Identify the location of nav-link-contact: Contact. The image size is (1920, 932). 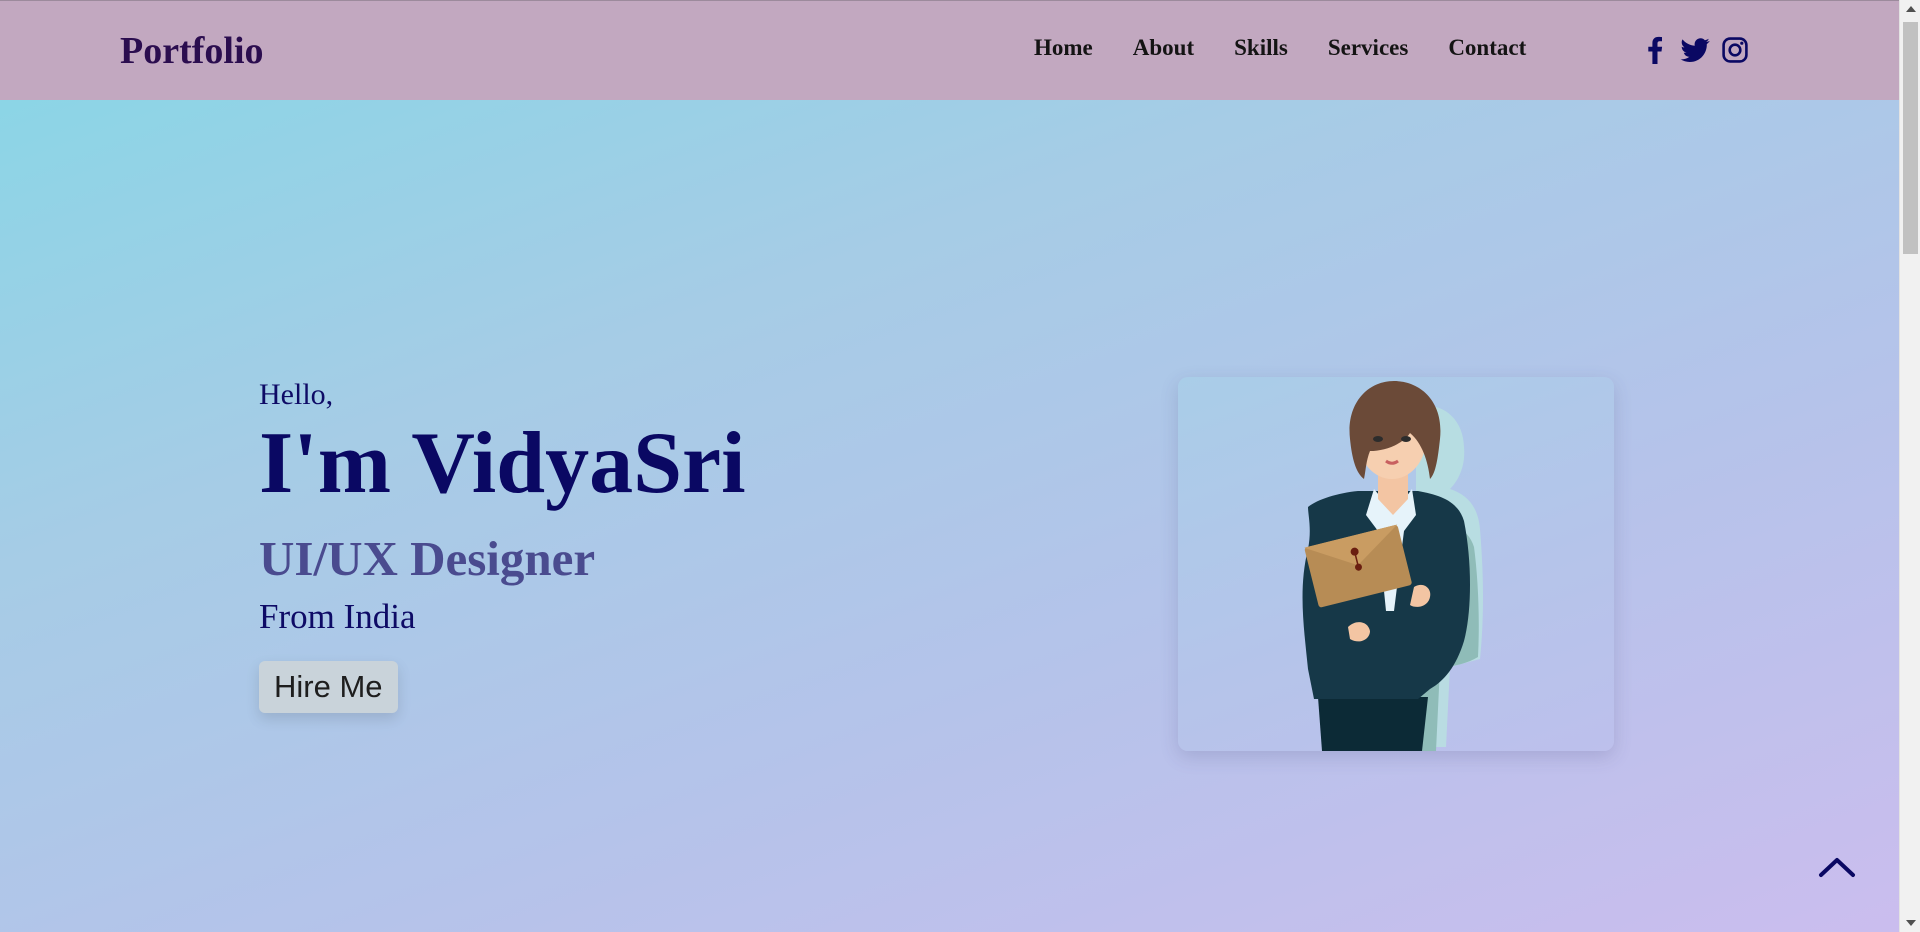
(1487, 48).